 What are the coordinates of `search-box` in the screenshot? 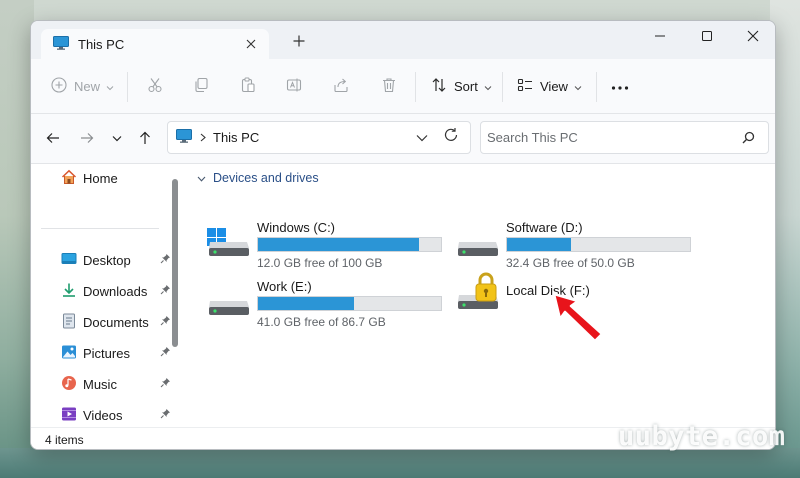 It's located at (624, 137).